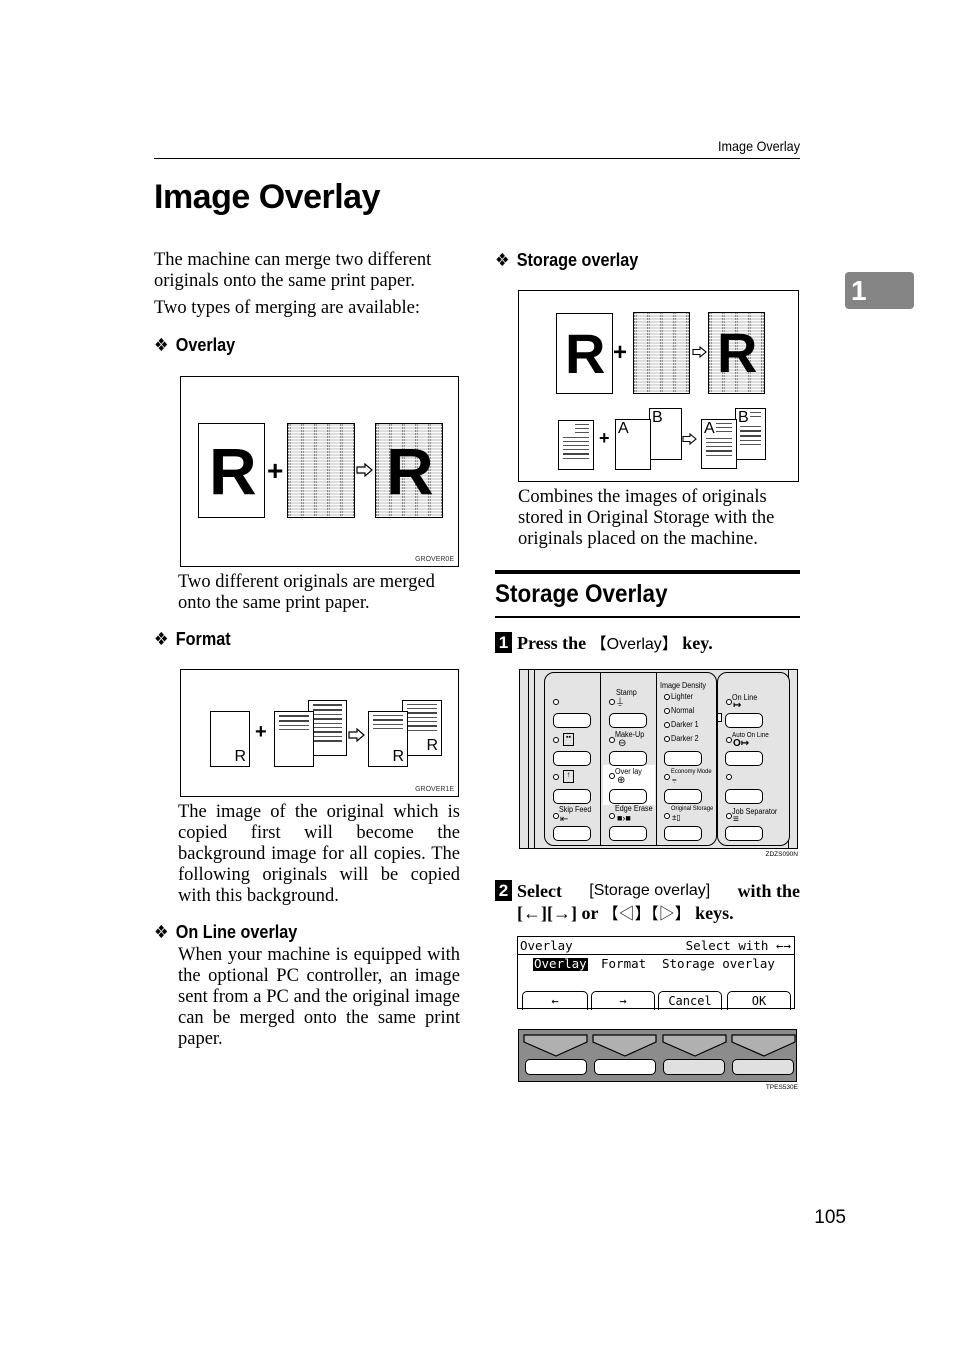 The width and height of the screenshot is (954, 1351). I want to click on step-text: Press the, so click(554, 643).